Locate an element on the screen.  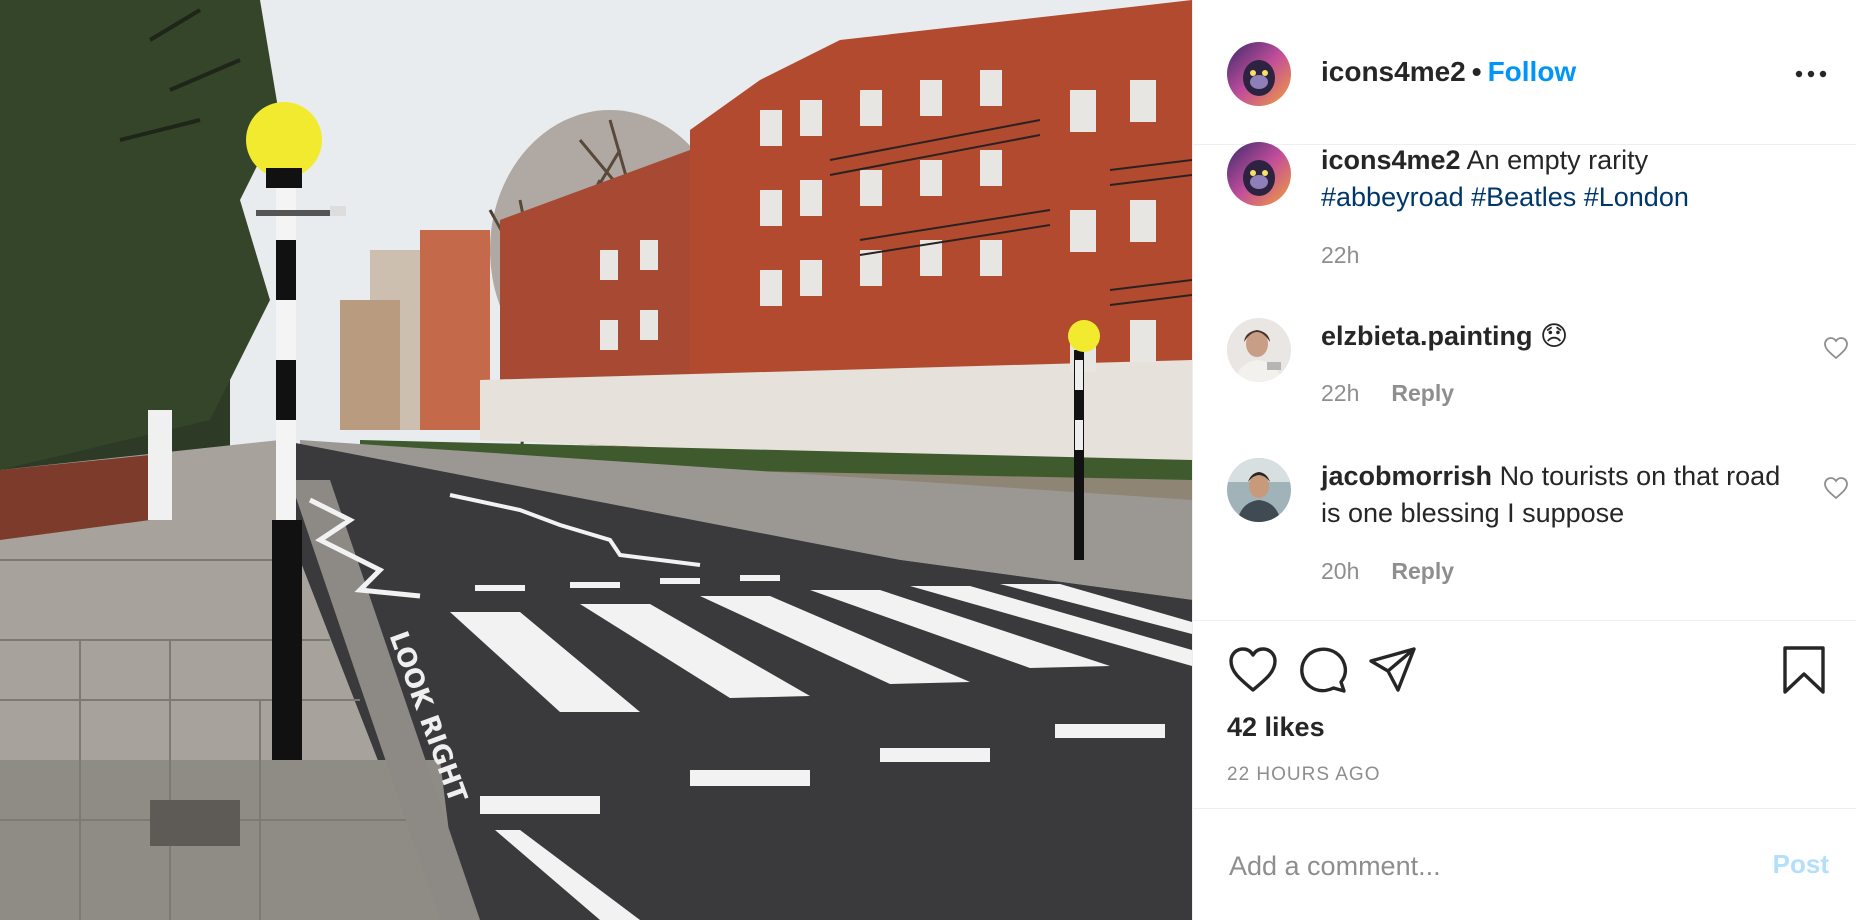
comment-text: elzbieta.painting 😞 is located at coordinates (1556, 336).